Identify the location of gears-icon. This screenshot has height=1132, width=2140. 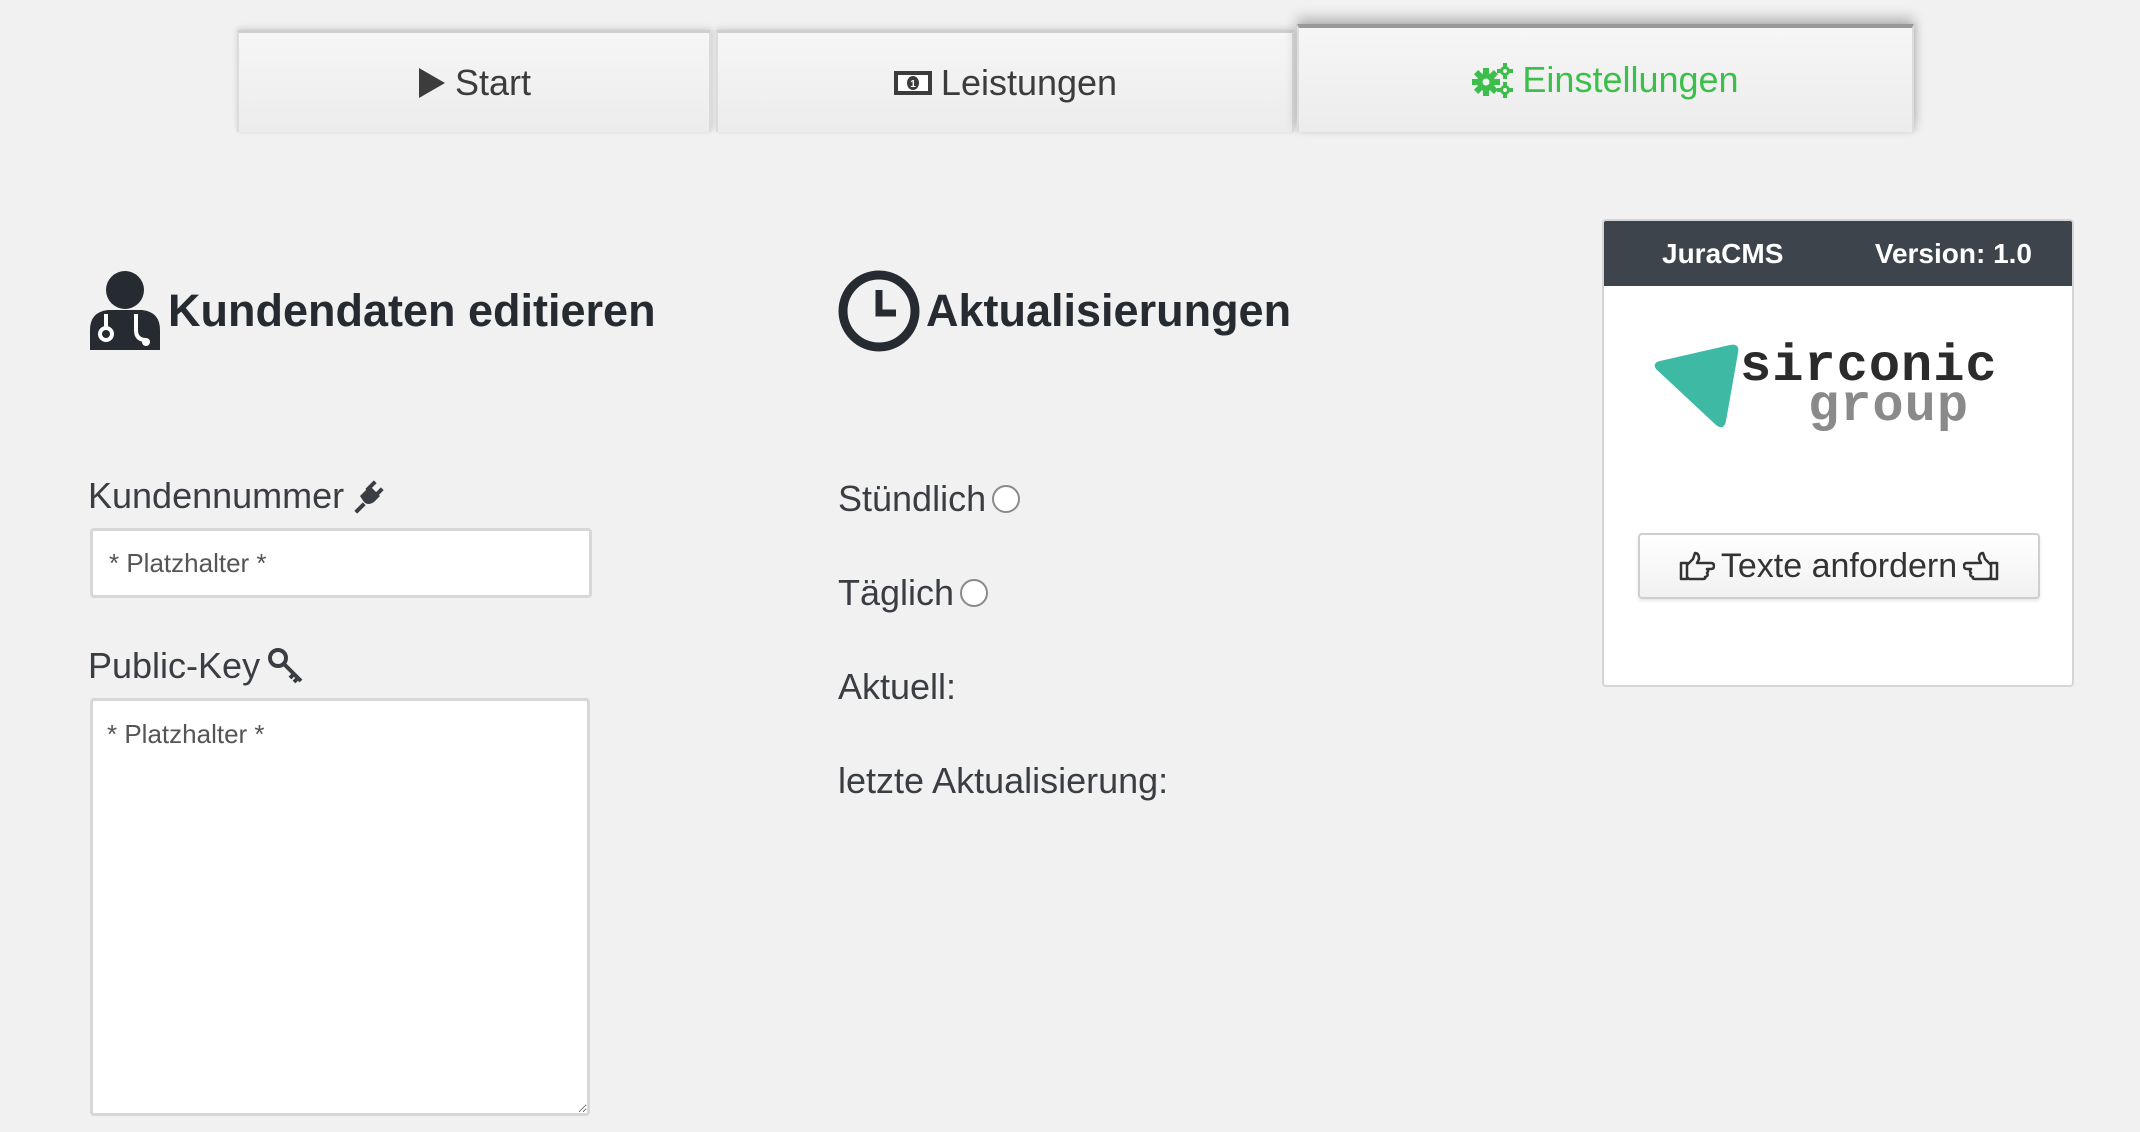
(1493, 80).